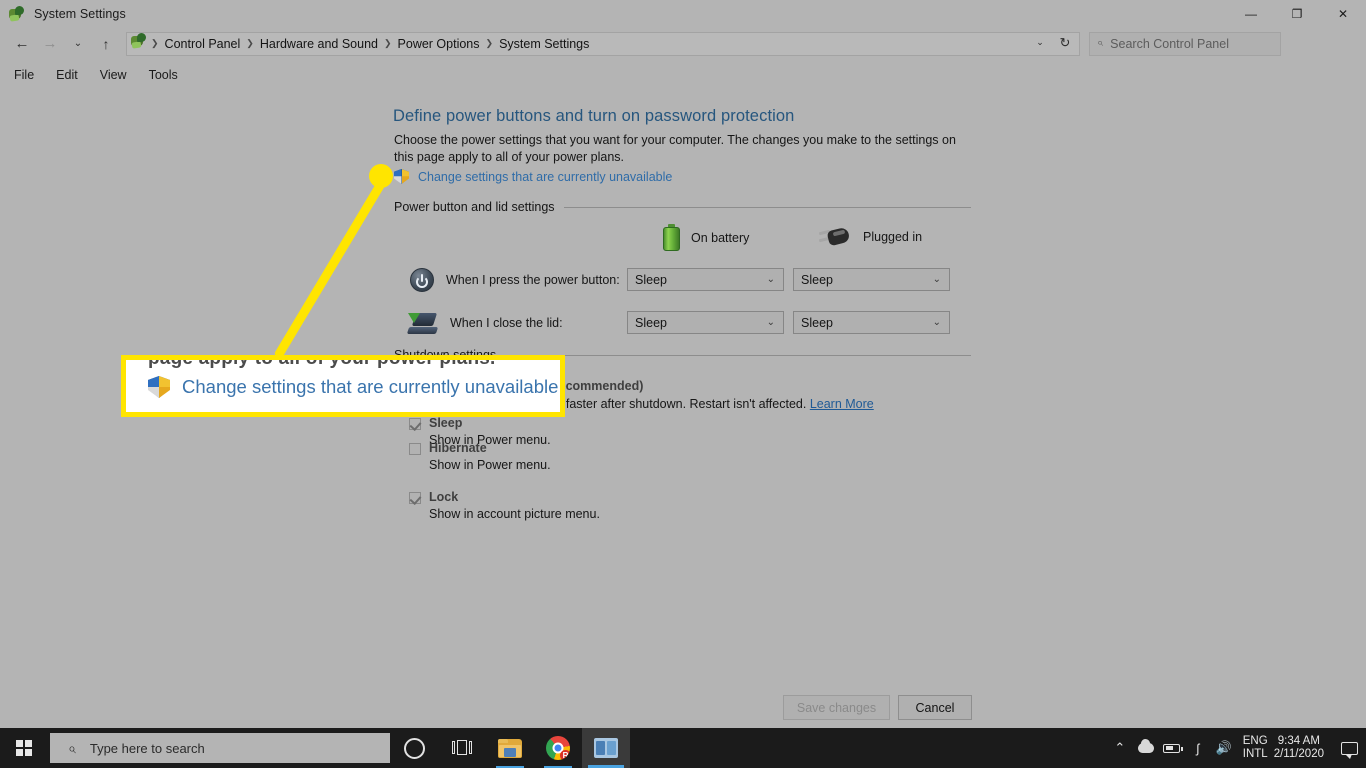 This screenshot has width=1366, height=768. I want to click on power-button-icon, so click(422, 280).